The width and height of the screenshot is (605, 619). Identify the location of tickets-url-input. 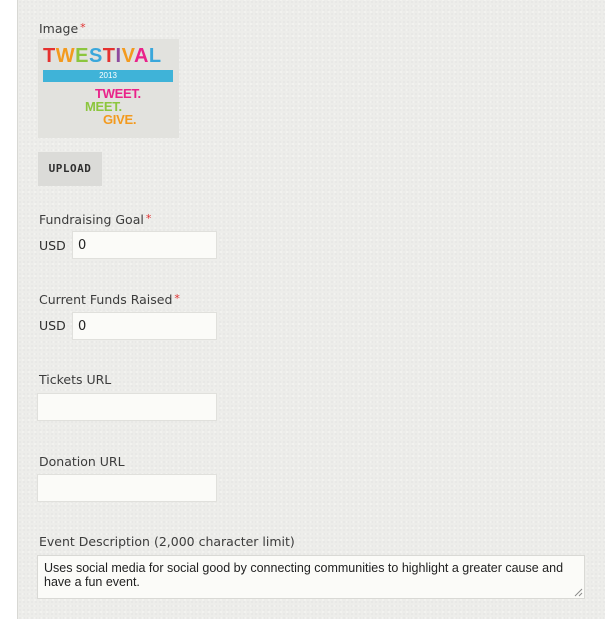
(127, 407).